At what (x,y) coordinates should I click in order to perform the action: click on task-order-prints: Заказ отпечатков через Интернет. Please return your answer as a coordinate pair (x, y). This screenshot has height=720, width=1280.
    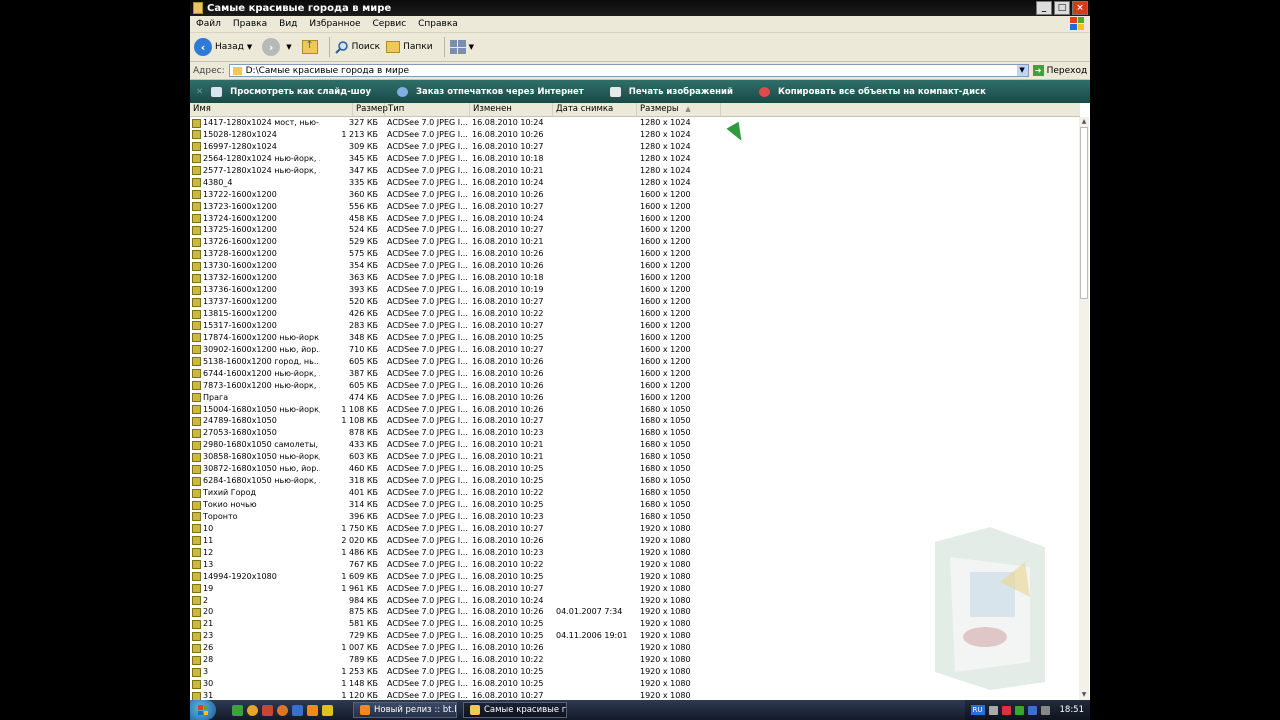
    Looking at the image, I should click on (490, 91).